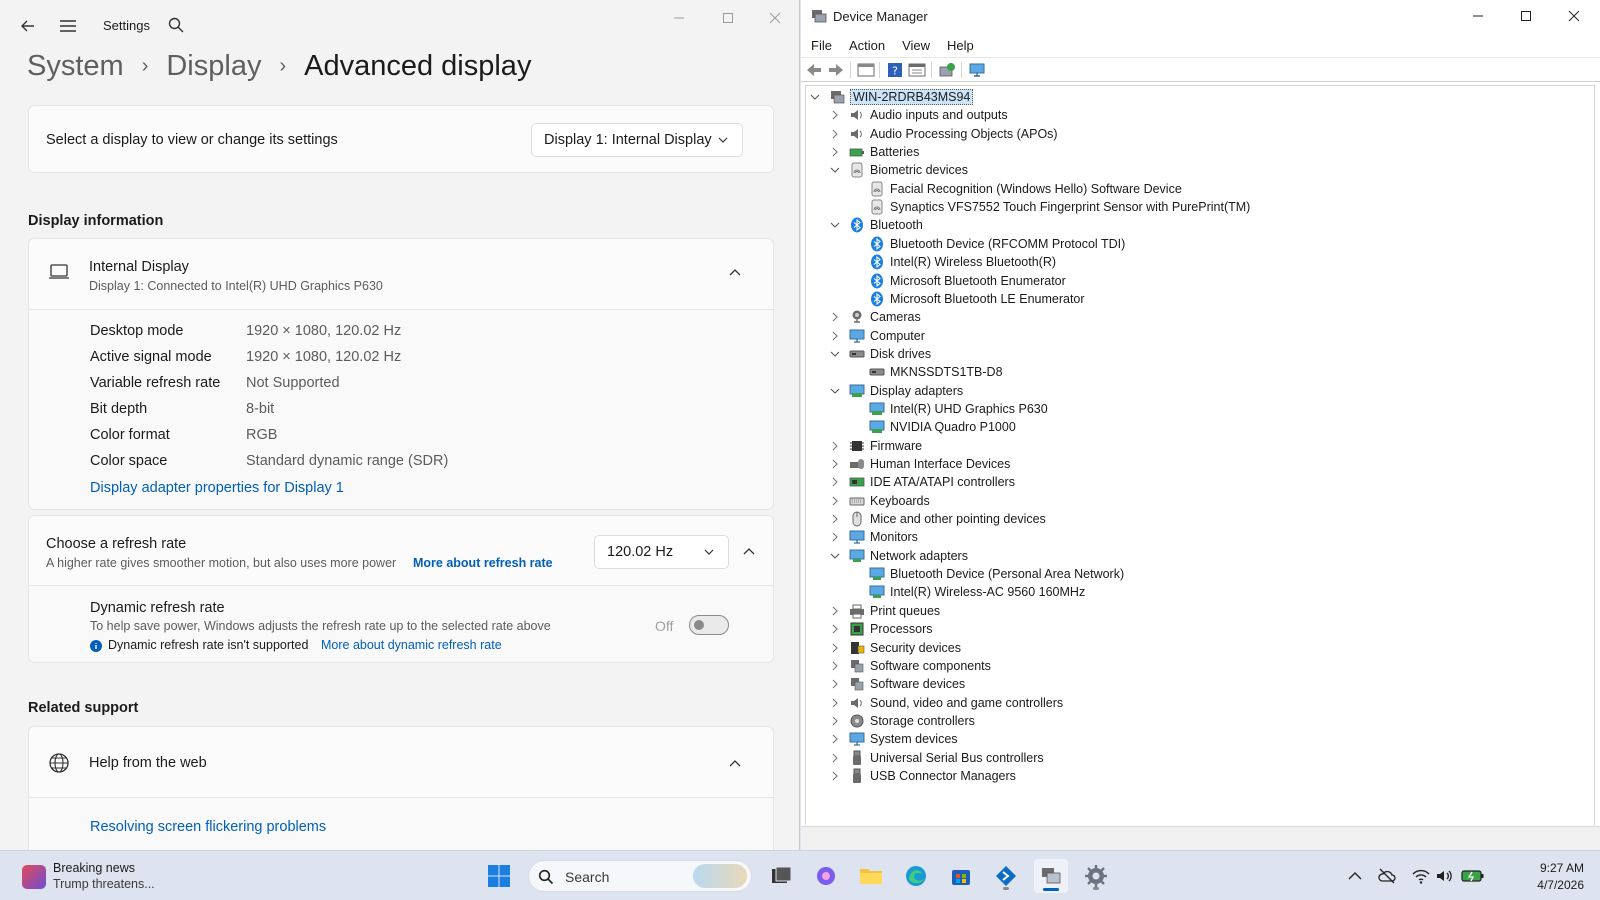  Describe the element at coordinates (401, 762) in the screenshot. I see `help-from-web-header: Help from the web` at that location.